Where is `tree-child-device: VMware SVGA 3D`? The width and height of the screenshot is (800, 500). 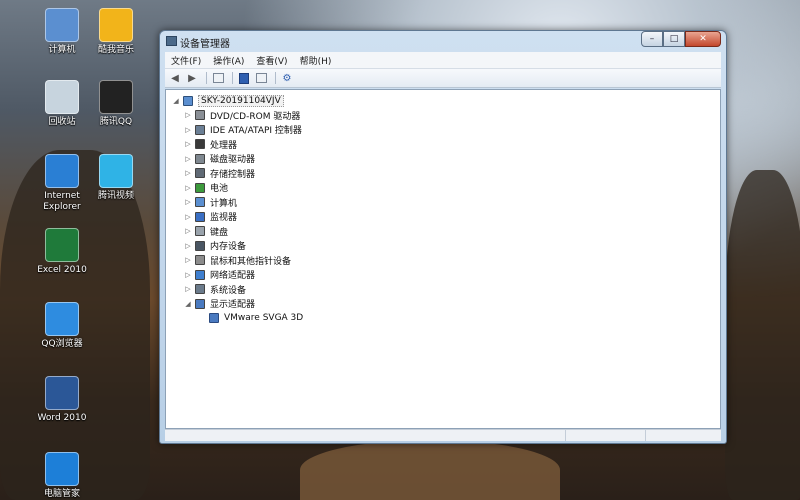 tree-child-device: VMware SVGA 3D is located at coordinates (254, 318).